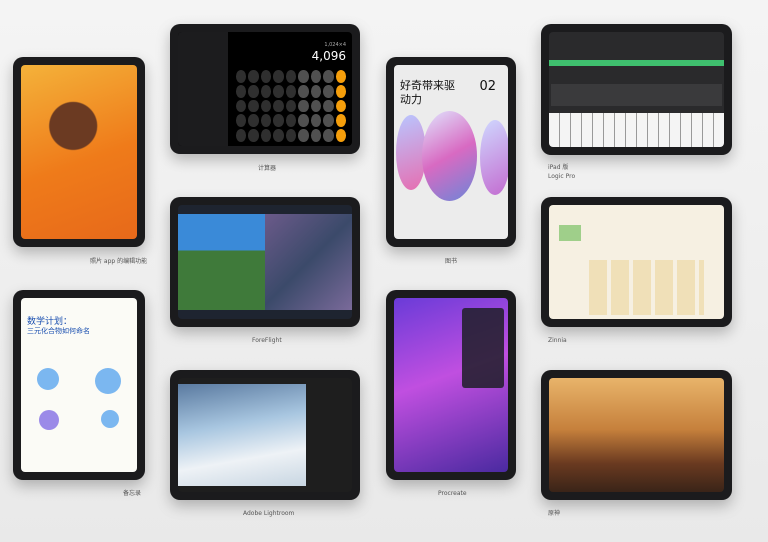 The width and height of the screenshot is (768, 542). Describe the element at coordinates (267, 168) in the screenshot. I see `caption-calculator: 计算器` at that location.